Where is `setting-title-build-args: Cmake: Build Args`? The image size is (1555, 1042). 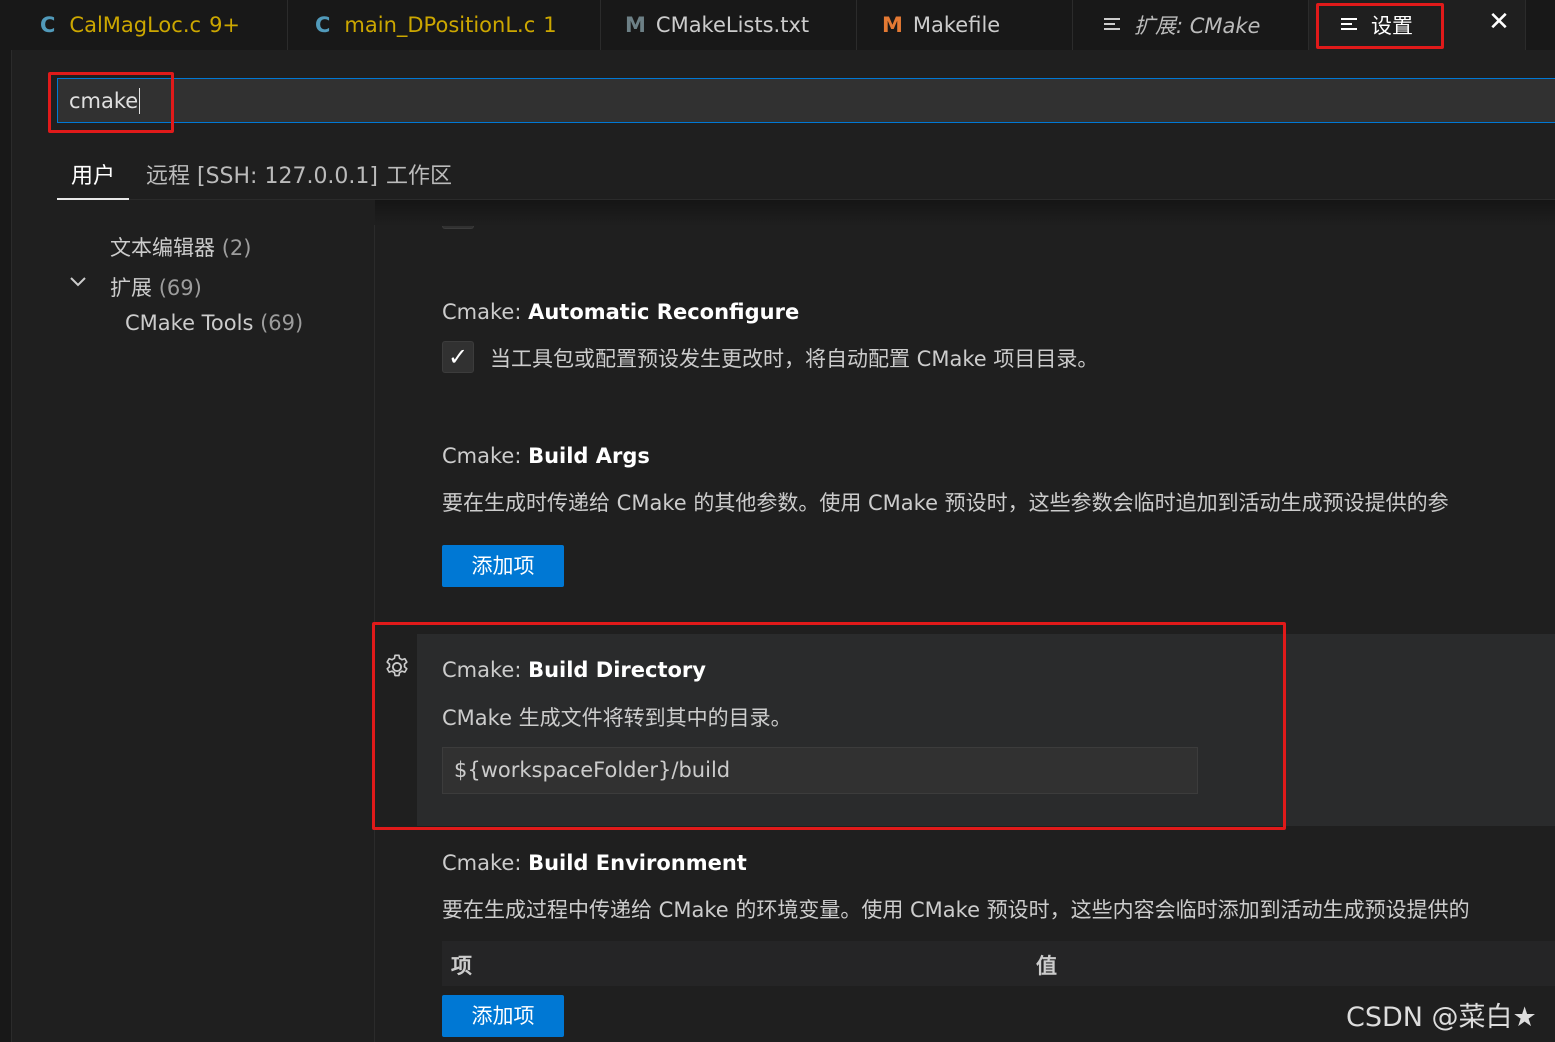 setting-title-build-args: Cmake: Build Args is located at coordinates (546, 456).